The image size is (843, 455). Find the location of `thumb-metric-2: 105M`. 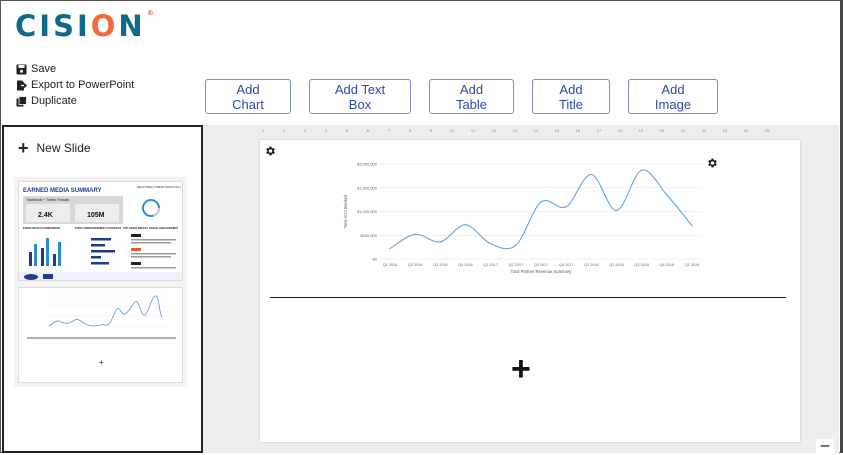

thumb-metric-2: 105M is located at coordinates (96, 215).